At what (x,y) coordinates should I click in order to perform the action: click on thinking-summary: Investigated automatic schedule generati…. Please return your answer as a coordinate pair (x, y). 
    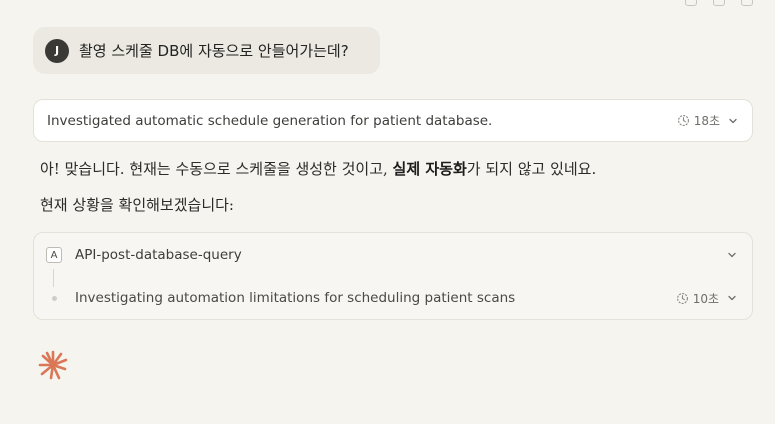
    Looking at the image, I should click on (393, 120).